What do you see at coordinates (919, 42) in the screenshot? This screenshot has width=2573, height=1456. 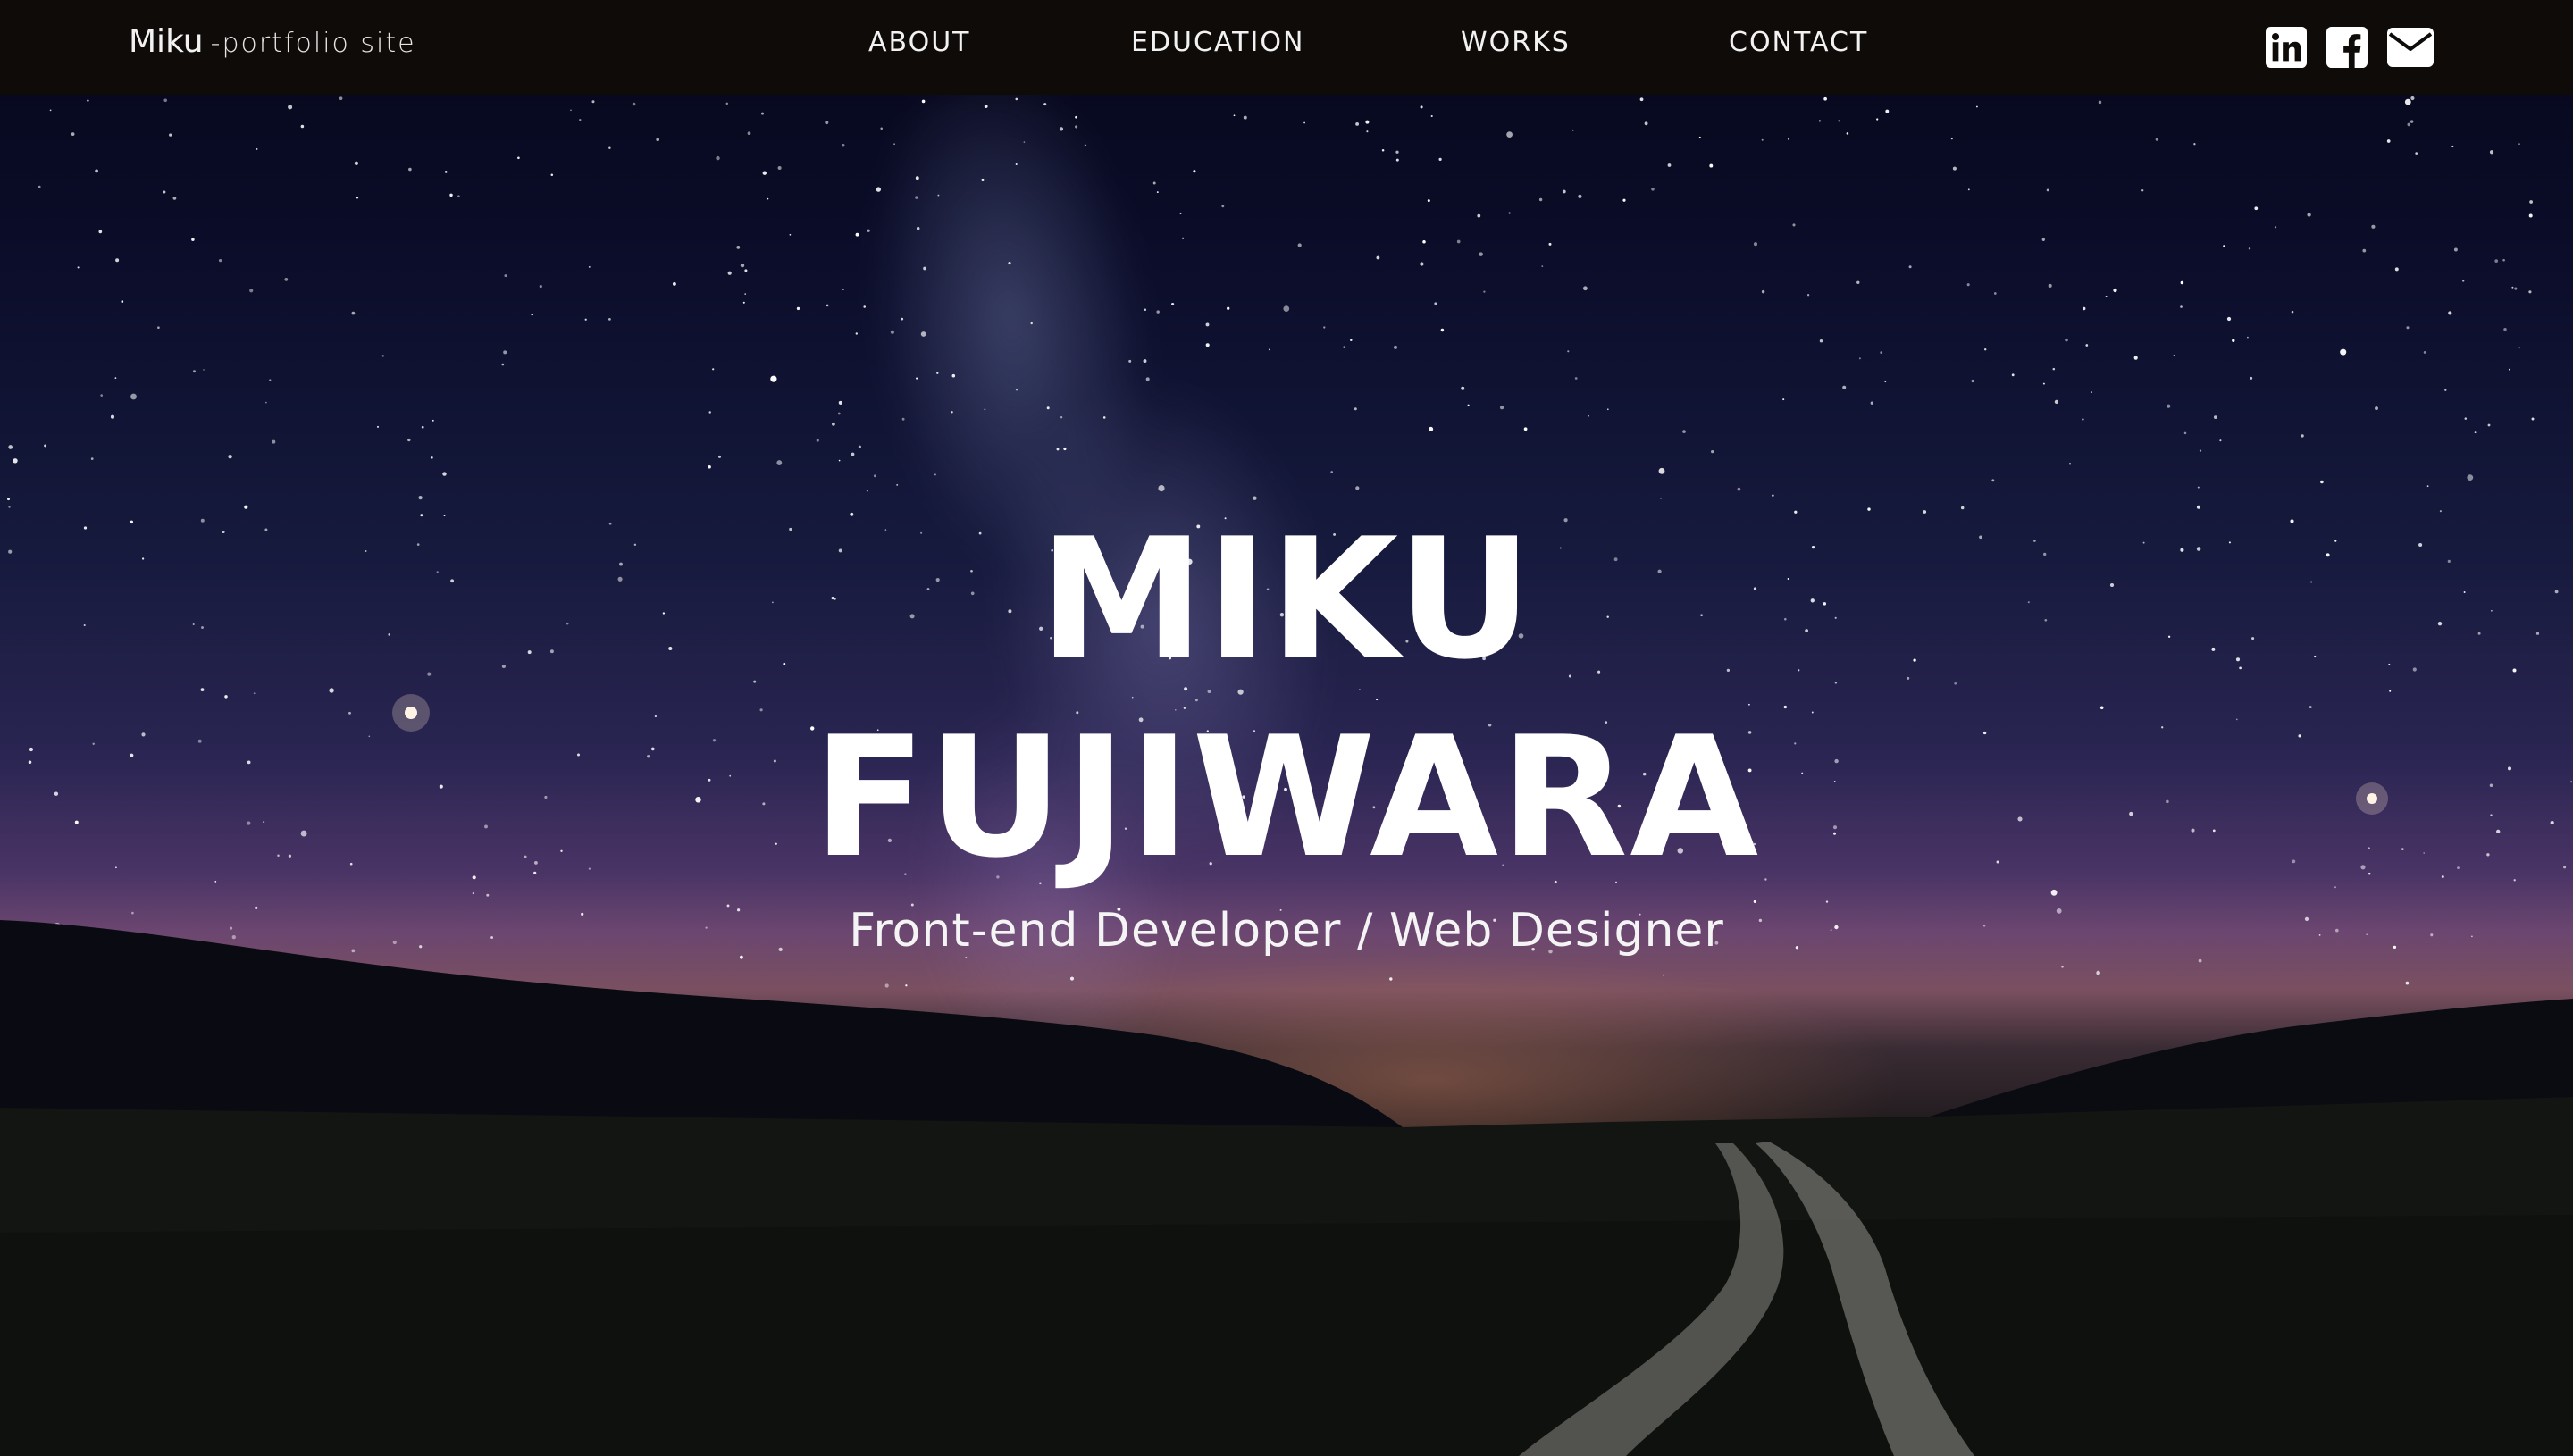 I see `nav-link-about: ABOUT` at bounding box center [919, 42].